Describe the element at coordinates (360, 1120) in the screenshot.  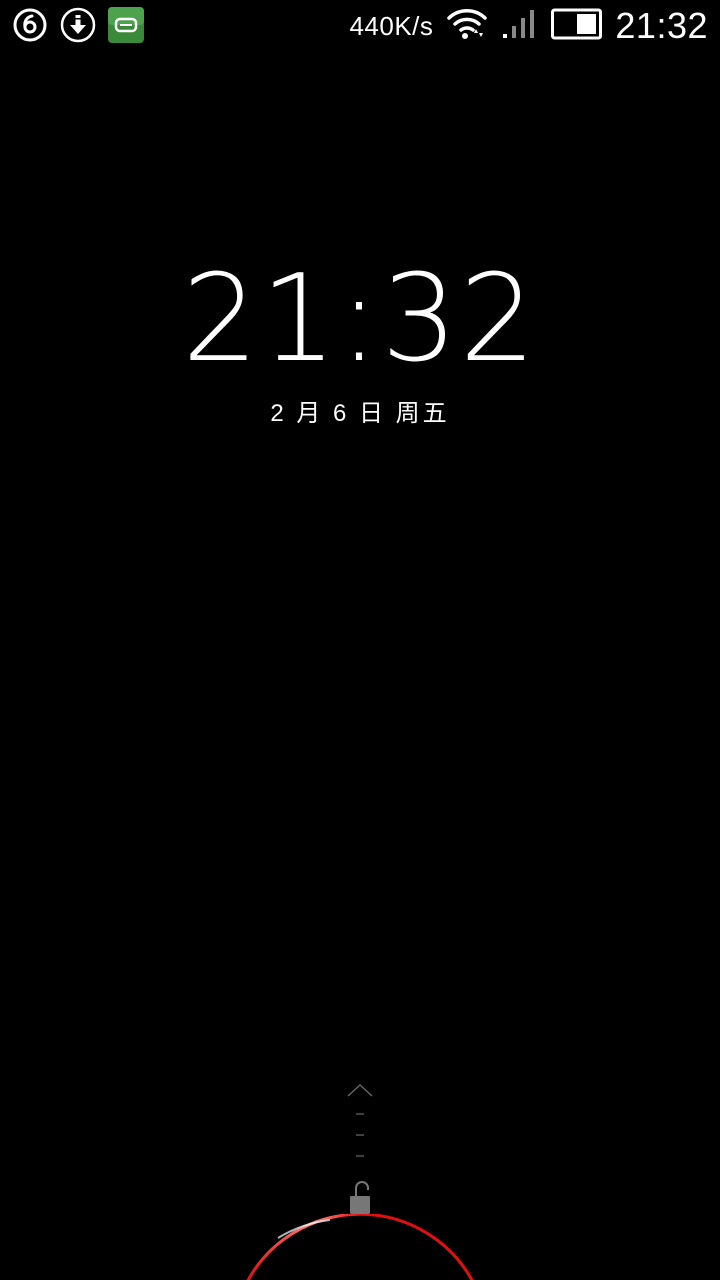
I see `swipe-up-hint-icon` at that location.